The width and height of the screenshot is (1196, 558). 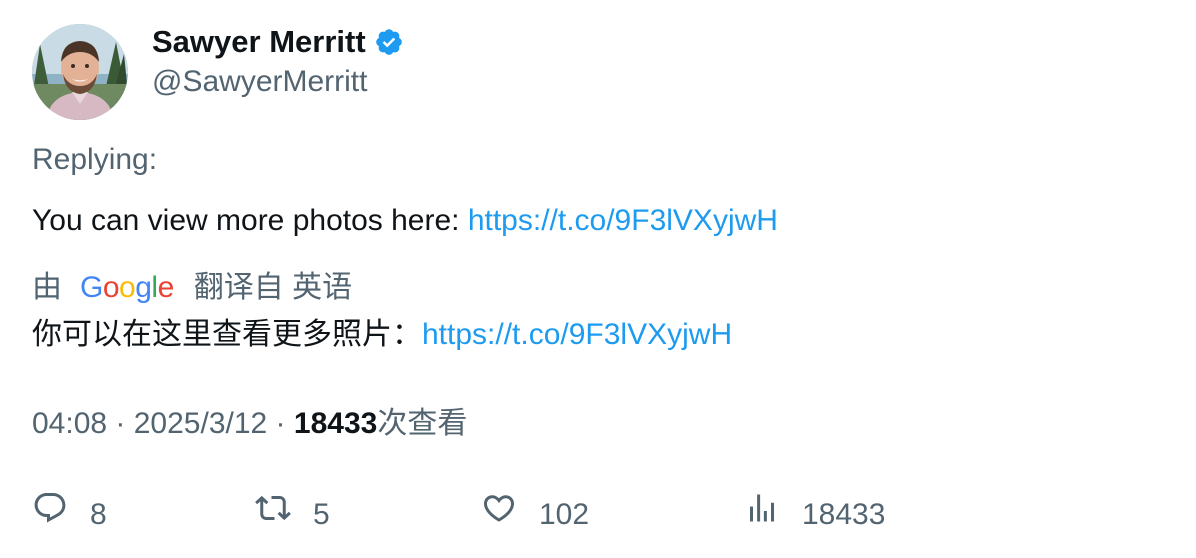 What do you see at coordinates (98, 514) in the screenshot?
I see `reply-count: 8` at bounding box center [98, 514].